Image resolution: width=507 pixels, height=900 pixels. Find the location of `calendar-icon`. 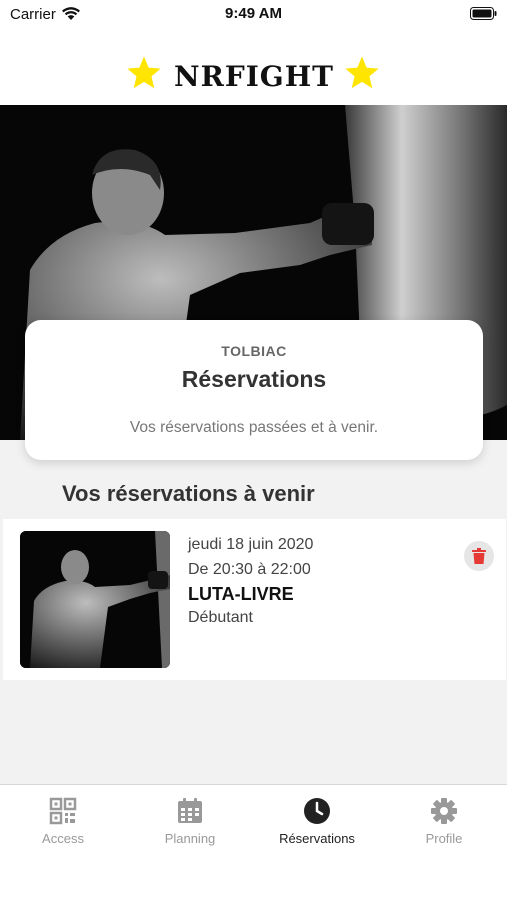

calendar-icon is located at coordinates (190, 810).